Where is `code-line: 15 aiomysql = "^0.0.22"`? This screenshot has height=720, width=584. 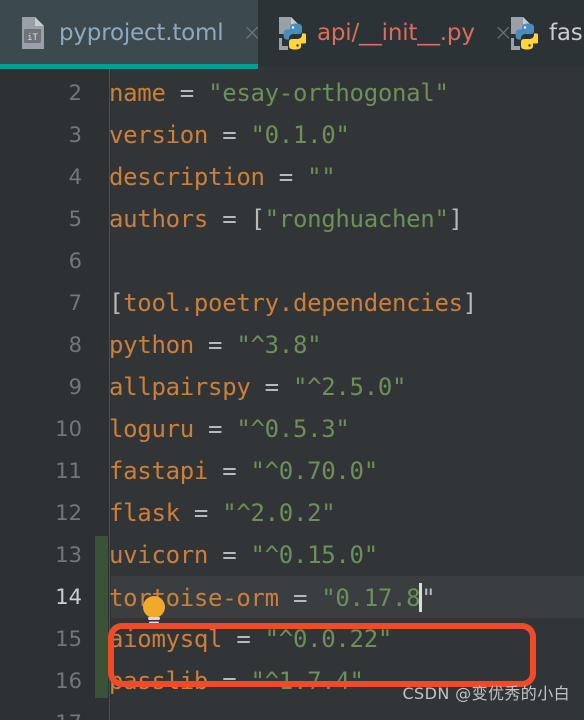
code-line: 15 aiomysql = "^0.0.22" is located at coordinates (292, 639).